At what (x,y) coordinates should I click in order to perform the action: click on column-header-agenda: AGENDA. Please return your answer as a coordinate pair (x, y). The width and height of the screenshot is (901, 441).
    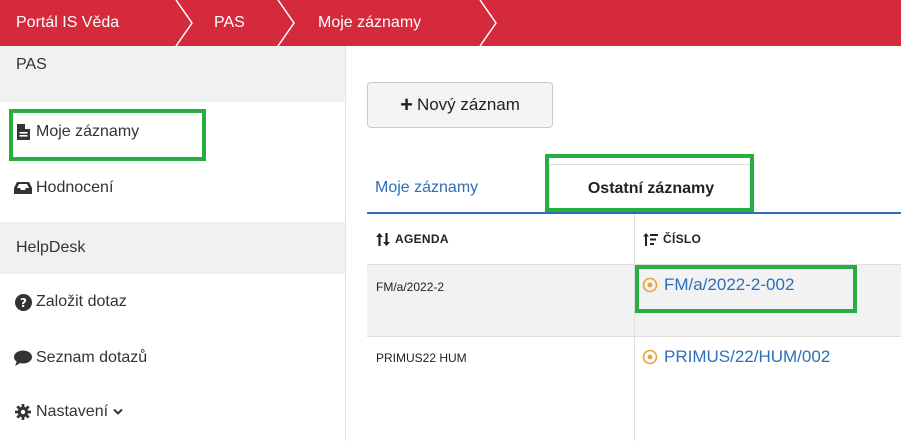
    Looking at the image, I should click on (412, 239).